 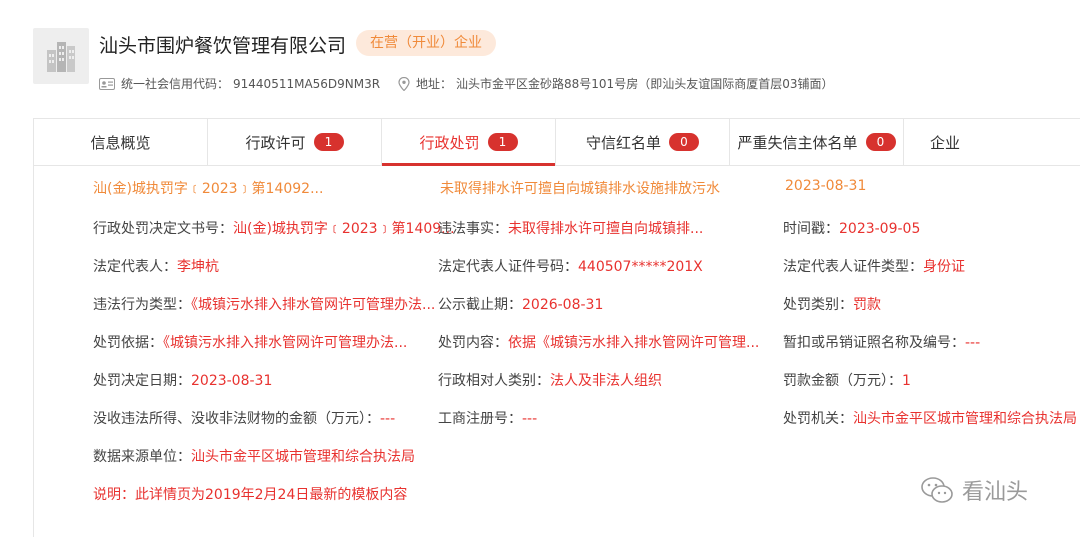 I want to click on authority-row: 处罚机关：汕头市金平区城市管理和综合执法局, so click(x=930, y=419).